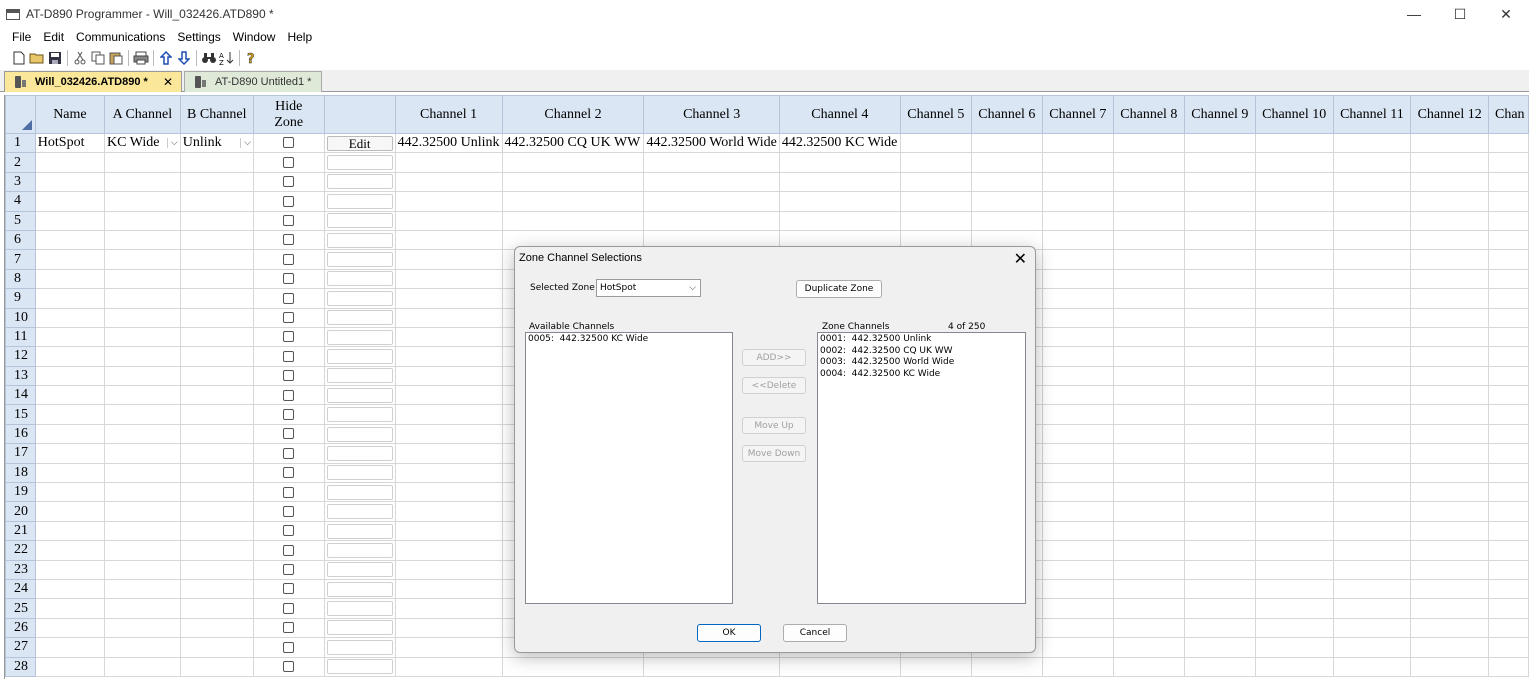 The image size is (1529, 679). What do you see at coordinates (1219, 114) in the screenshot?
I see `col-header-channel-9: Channel 9` at bounding box center [1219, 114].